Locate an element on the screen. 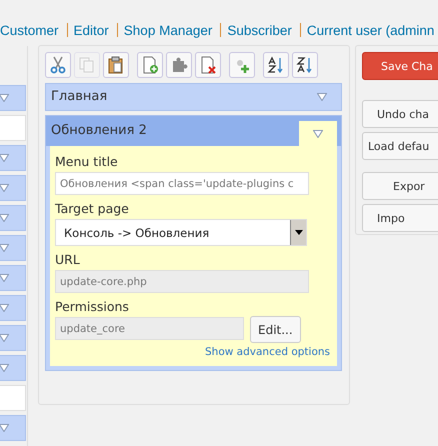  action-button: Load defau is located at coordinates (400, 146).